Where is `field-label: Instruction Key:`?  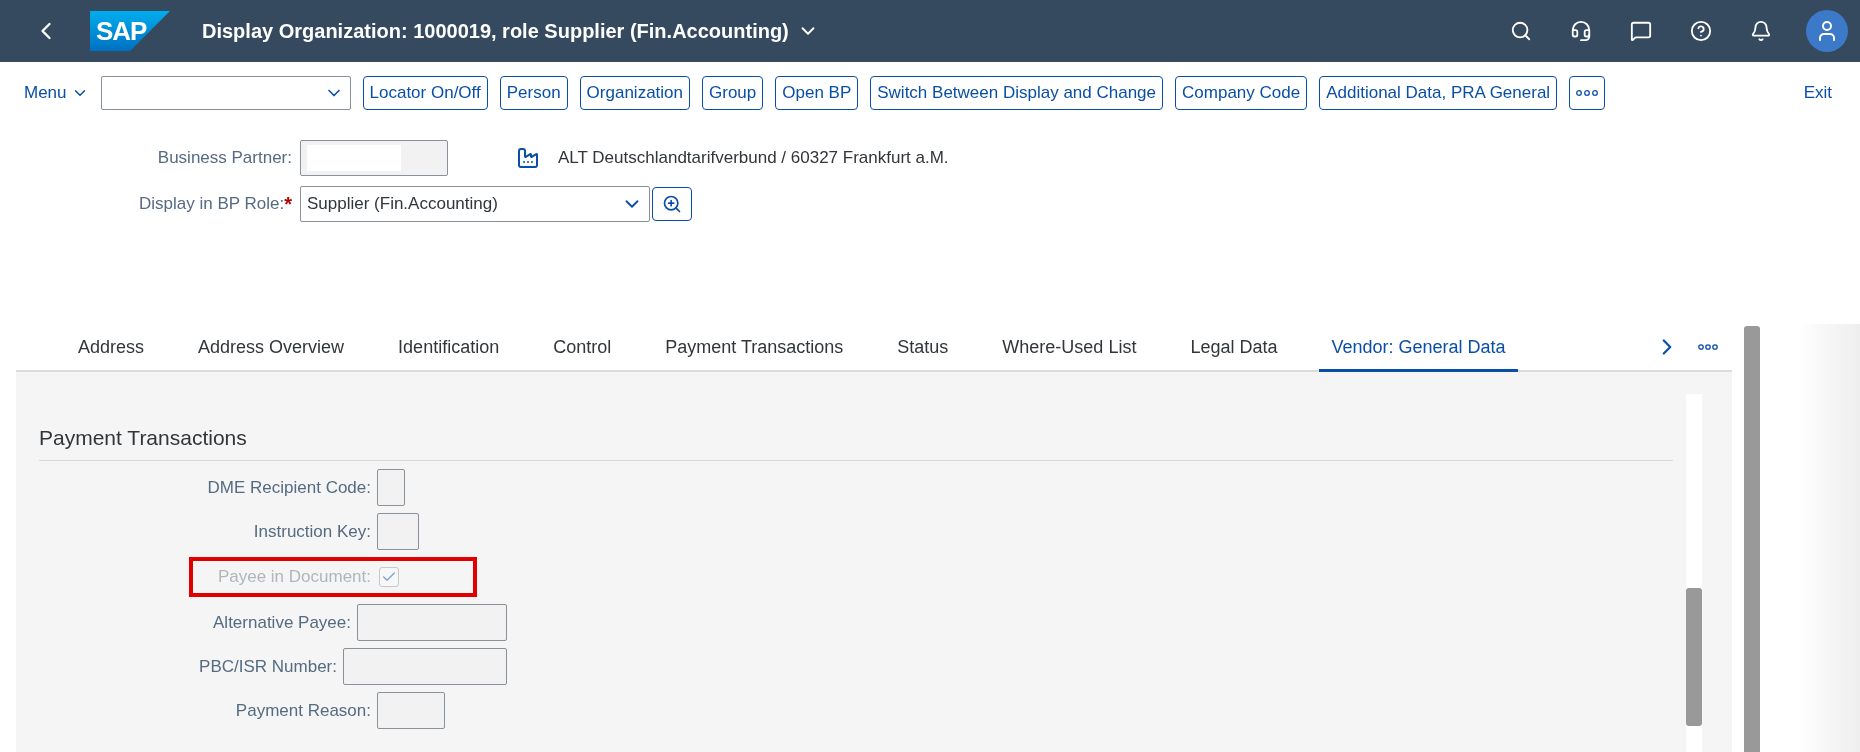 field-label: Instruction Key: is located at coordinates (312, 531).